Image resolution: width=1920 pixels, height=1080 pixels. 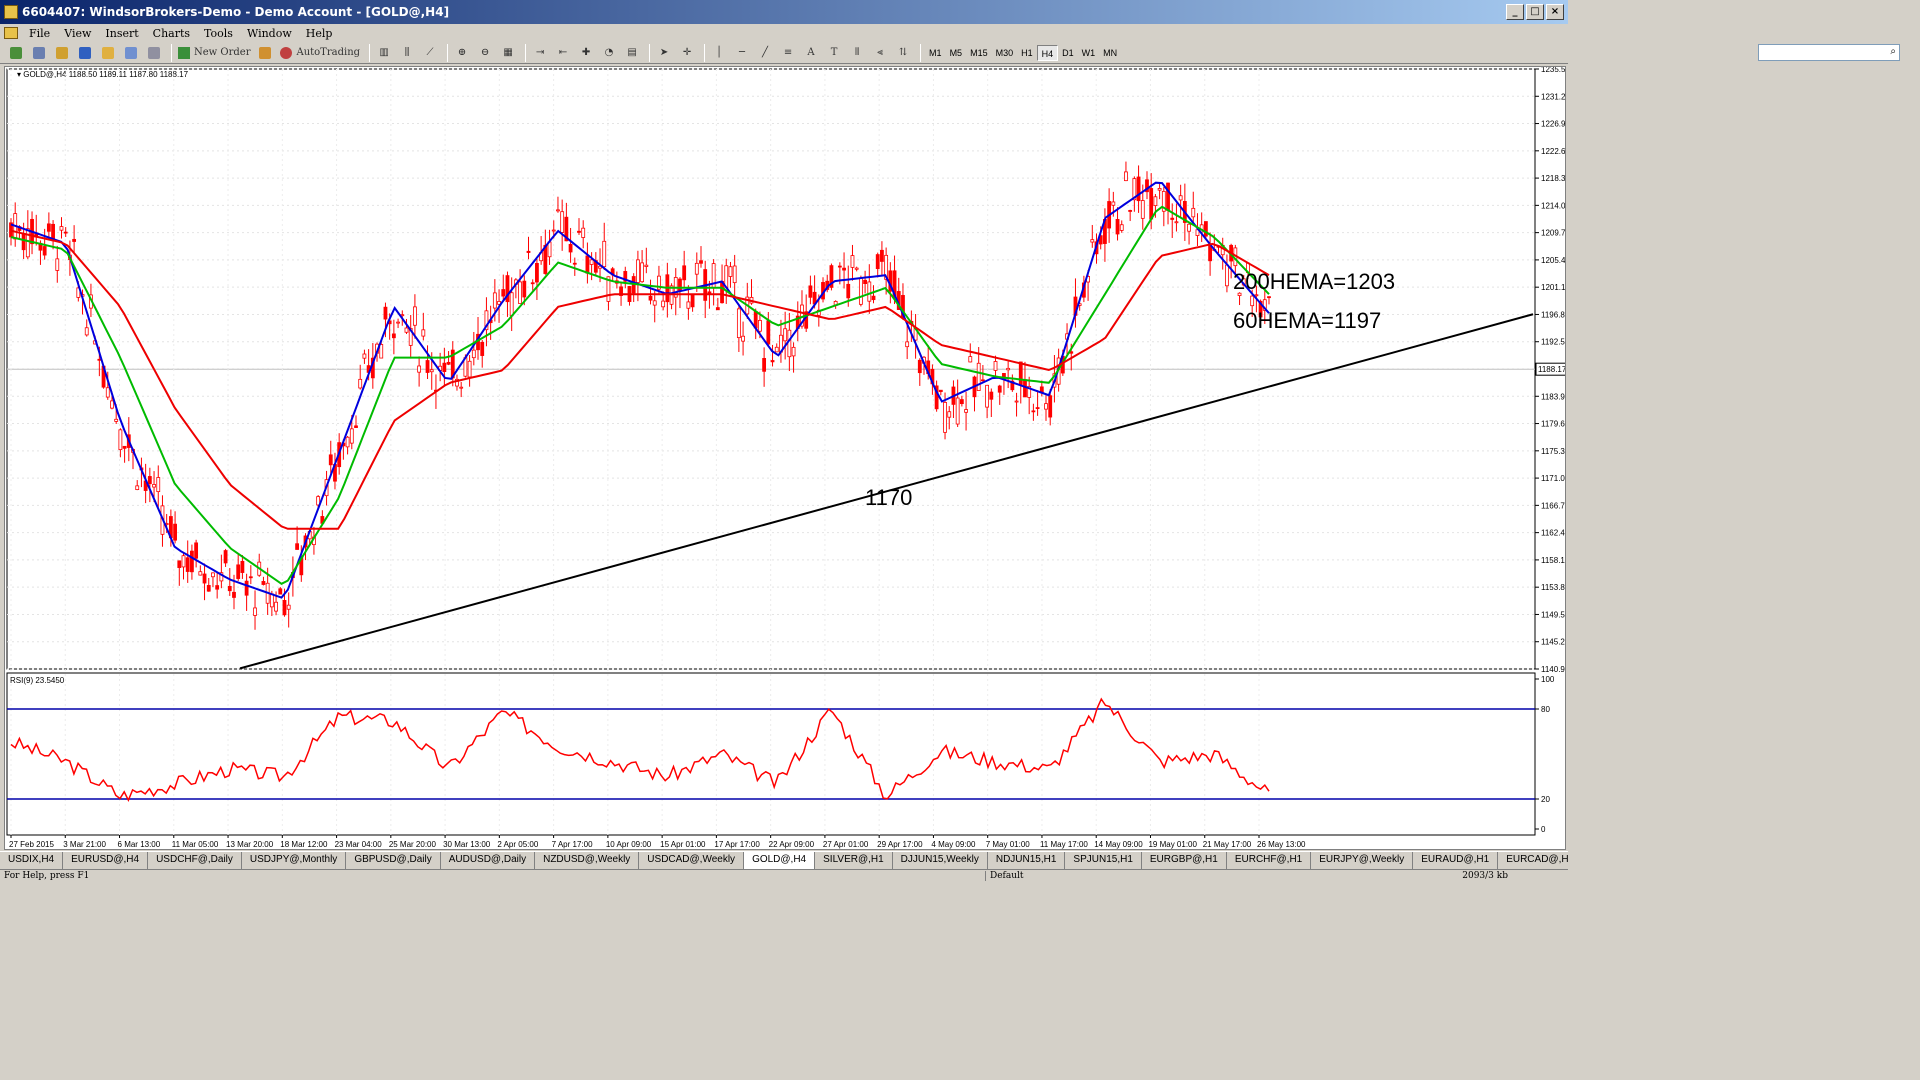 What do you see at coordinates (32, 860) in the screenshot?
I see `chart-tab: USDIX,H4` at bounding box center [32, 860].